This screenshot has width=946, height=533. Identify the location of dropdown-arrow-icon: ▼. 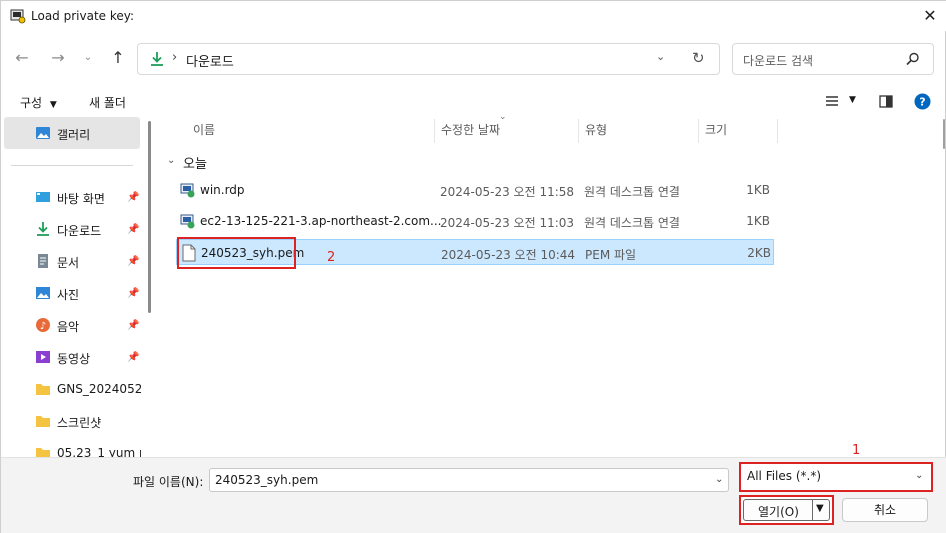
(820, 508).